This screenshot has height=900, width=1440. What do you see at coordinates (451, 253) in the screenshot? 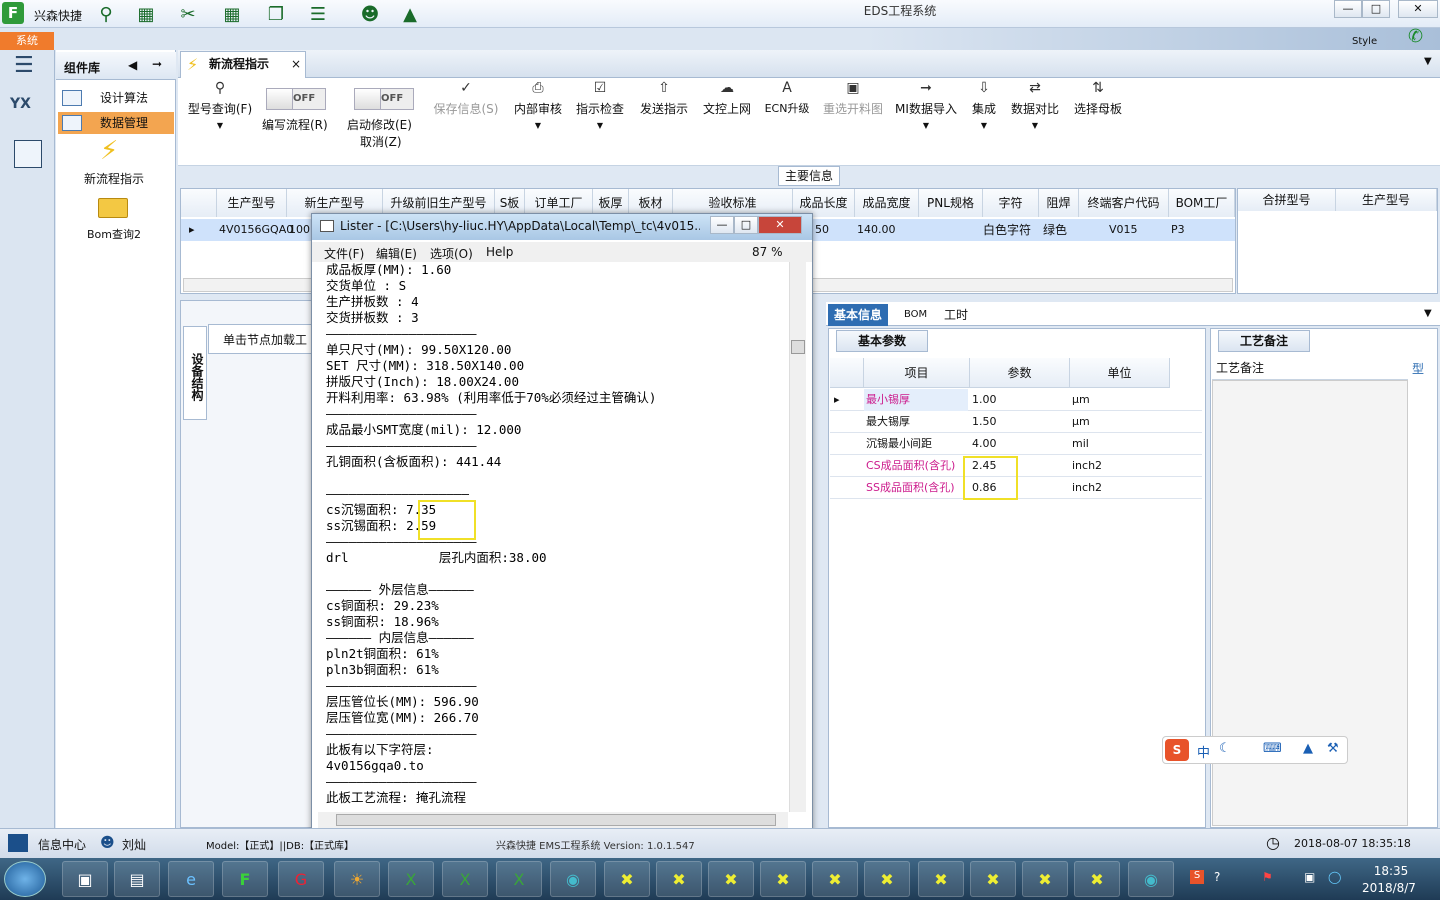
I see `menu-options: 选项(O)` at bounding box center [451, 253].